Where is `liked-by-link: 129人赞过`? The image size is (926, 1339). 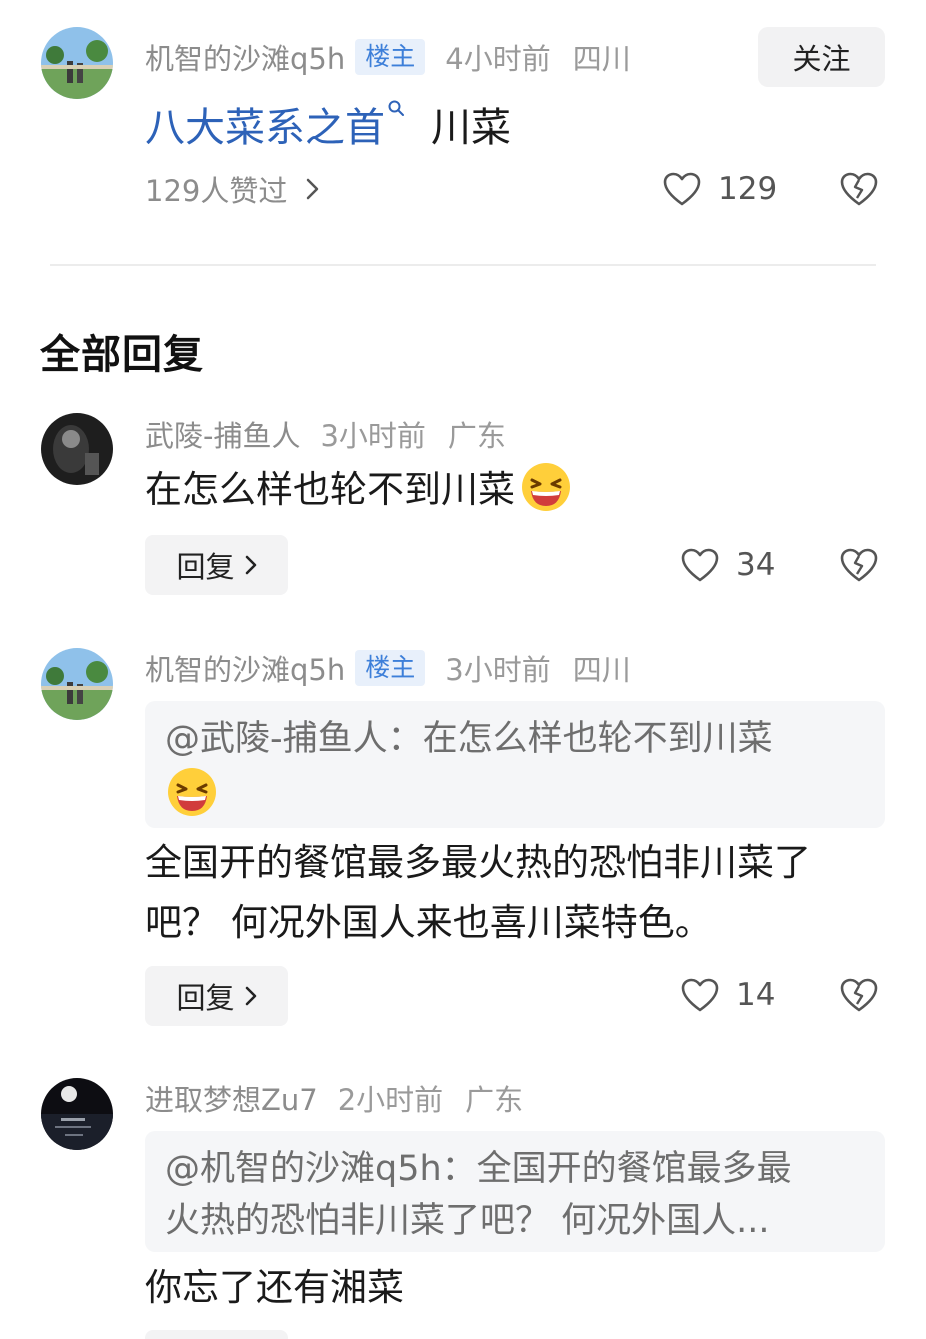
liked-by-link: 129人赞过 is located at coordinates (233, 189).